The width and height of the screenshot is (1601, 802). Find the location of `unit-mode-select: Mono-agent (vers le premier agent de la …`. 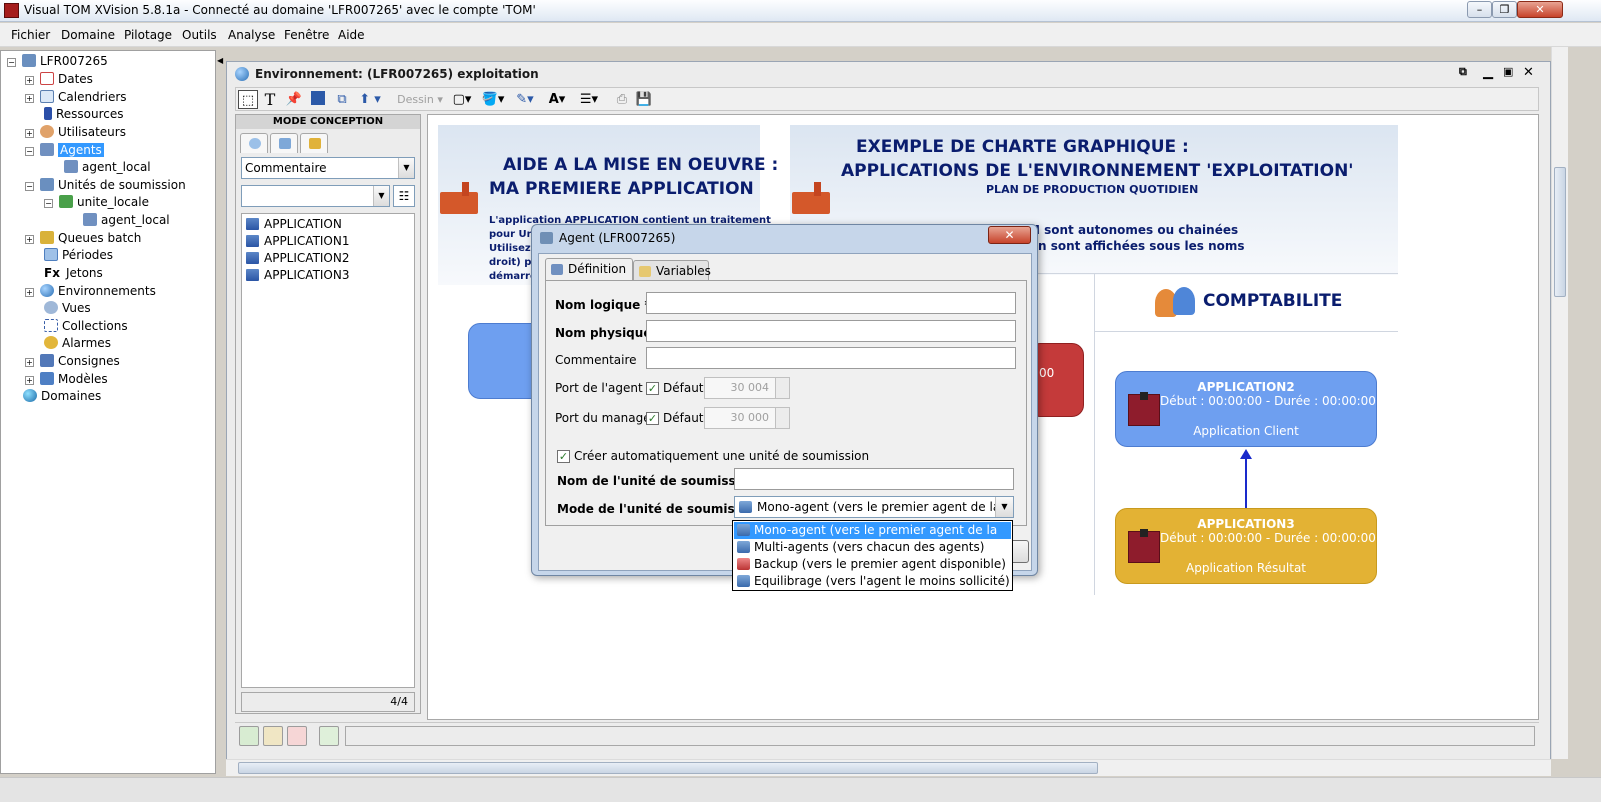

unit-mode-select: Mono-agent (vers le premier agent de la … is located at coordinates (874, 515).